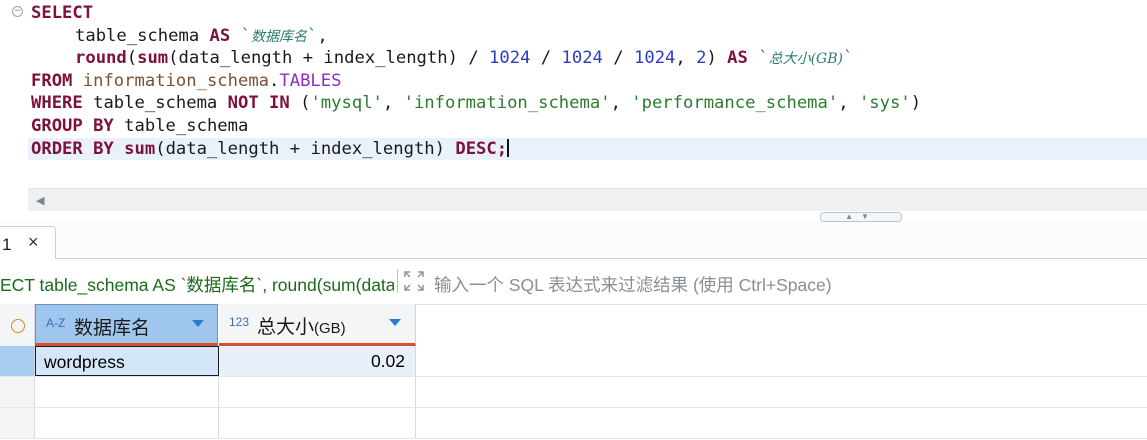 The image size is (1147, 440). I want to click on column-header-total-size: 123 总大小(GB), so click(317, 325).